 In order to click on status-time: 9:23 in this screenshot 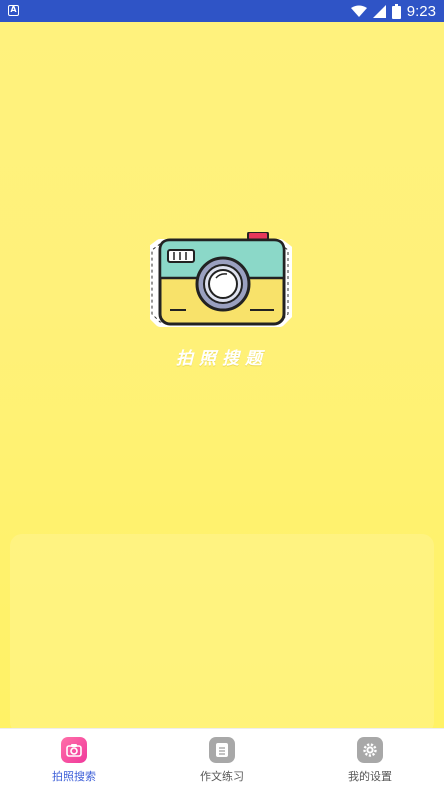, I will do `click(421, 11)`.